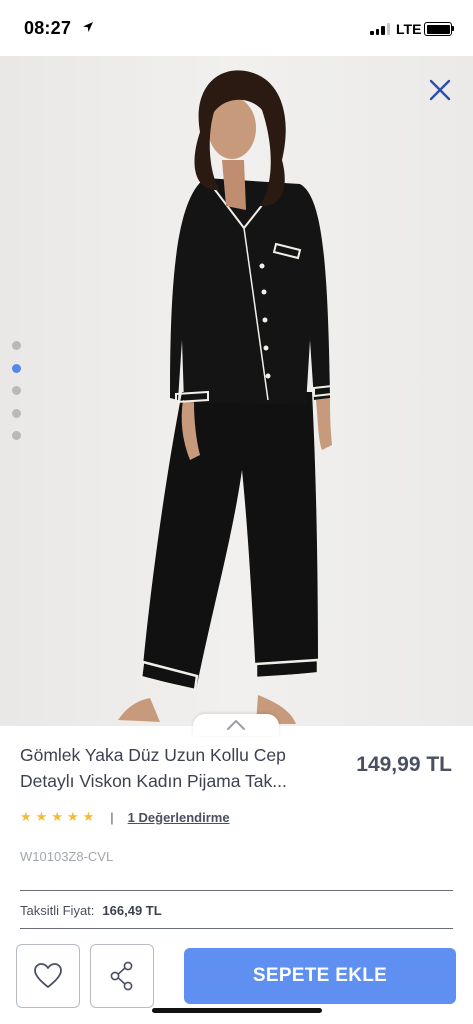 The height and width of the screenshot is (1024, 473). What do you see at coordinates (57, 910) in the screenshot?
I see `installment-label: Taksitli Fiyat:` at bounding box center [57, 910].